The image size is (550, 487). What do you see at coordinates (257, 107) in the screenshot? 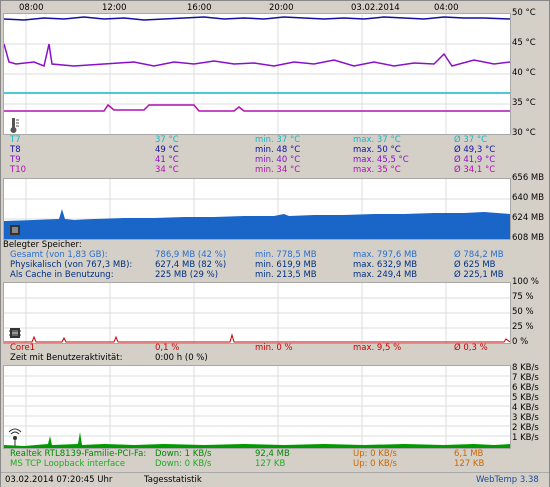
I see `t10-line` at bounding box center [257, 107].